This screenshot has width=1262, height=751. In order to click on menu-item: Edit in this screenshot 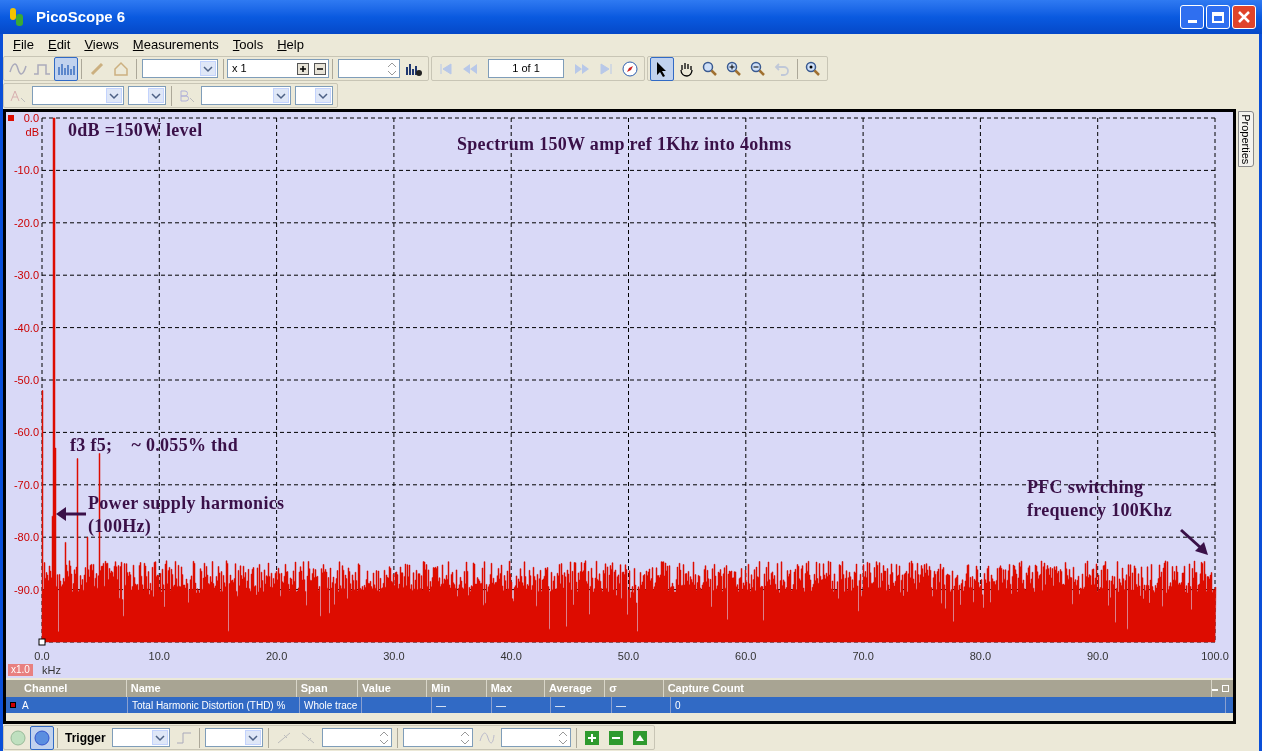, I will do `click(59, 44)`.